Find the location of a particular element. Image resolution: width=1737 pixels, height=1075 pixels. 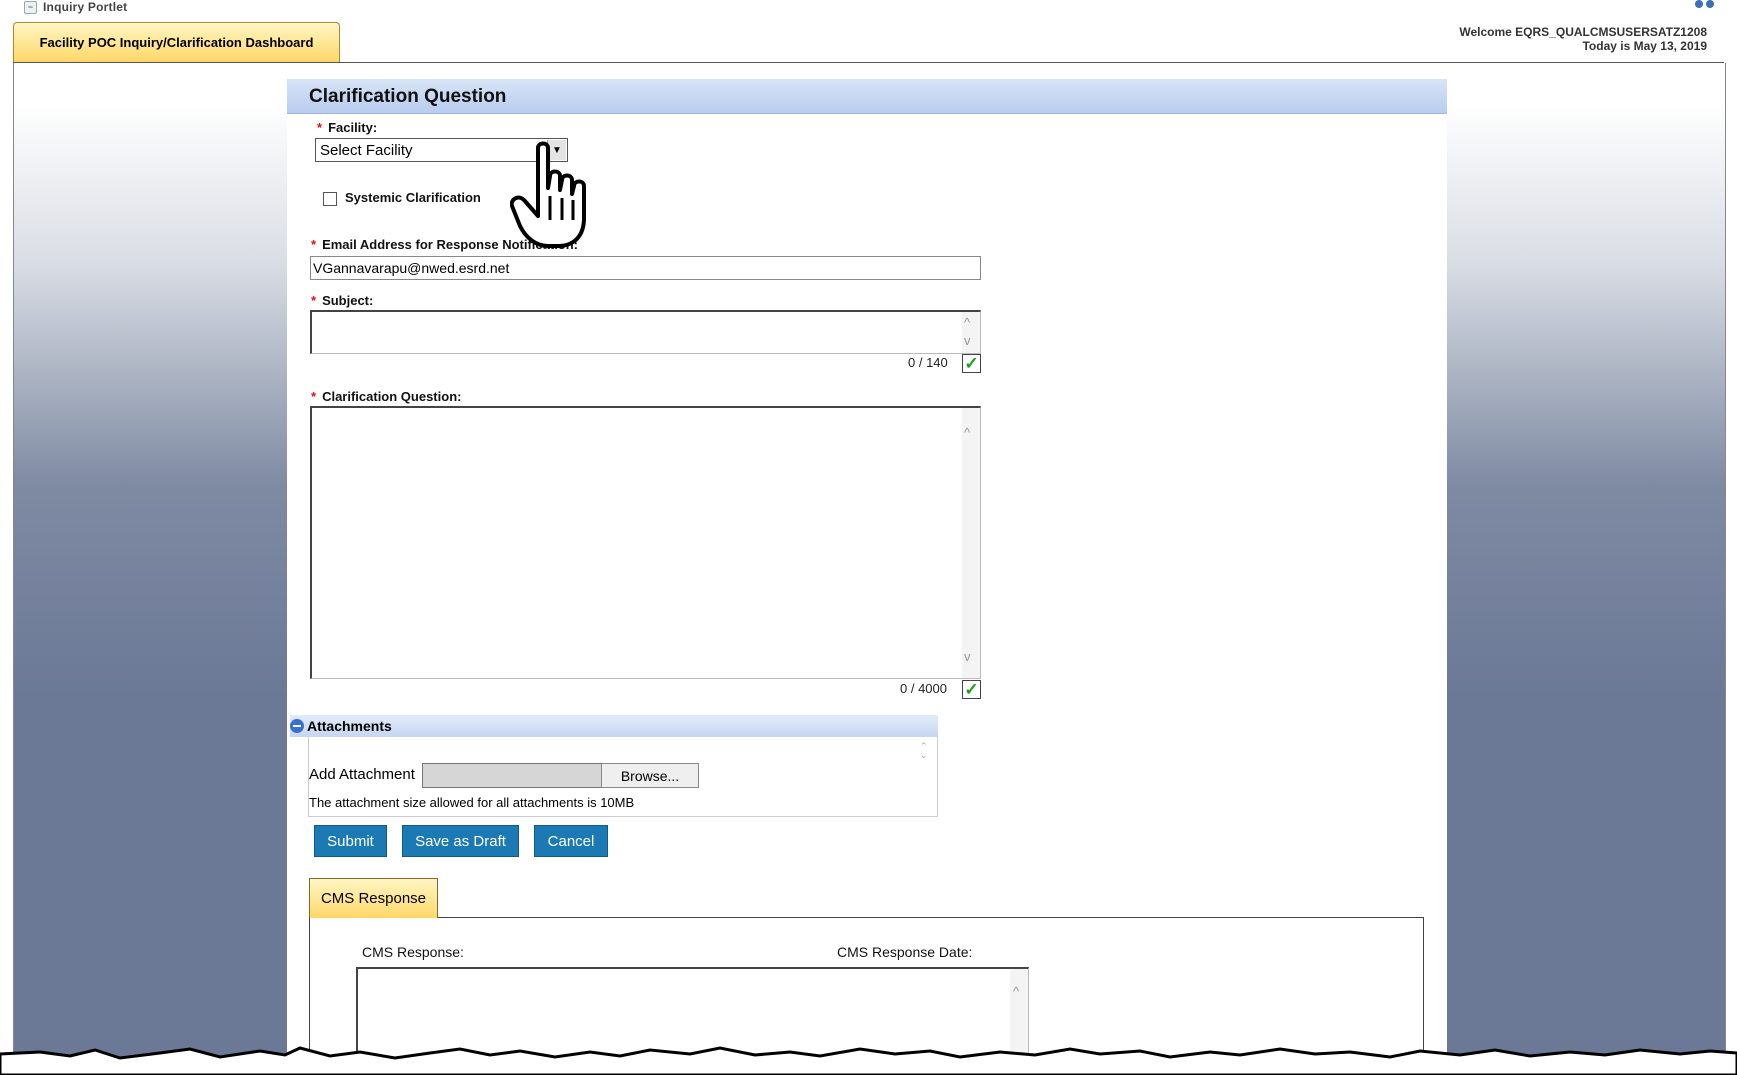

email-field: VGannavarapu@nwed.esrd.net is located at coordinates (645, 268).